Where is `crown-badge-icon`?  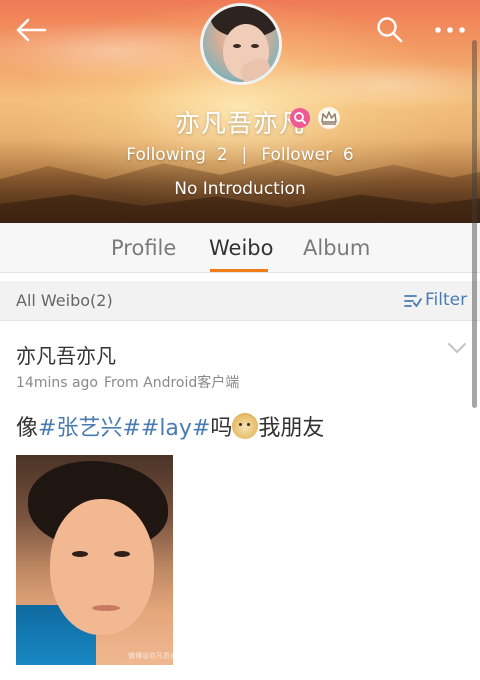
crown-badge-icon is located at coordinates (329, 118).